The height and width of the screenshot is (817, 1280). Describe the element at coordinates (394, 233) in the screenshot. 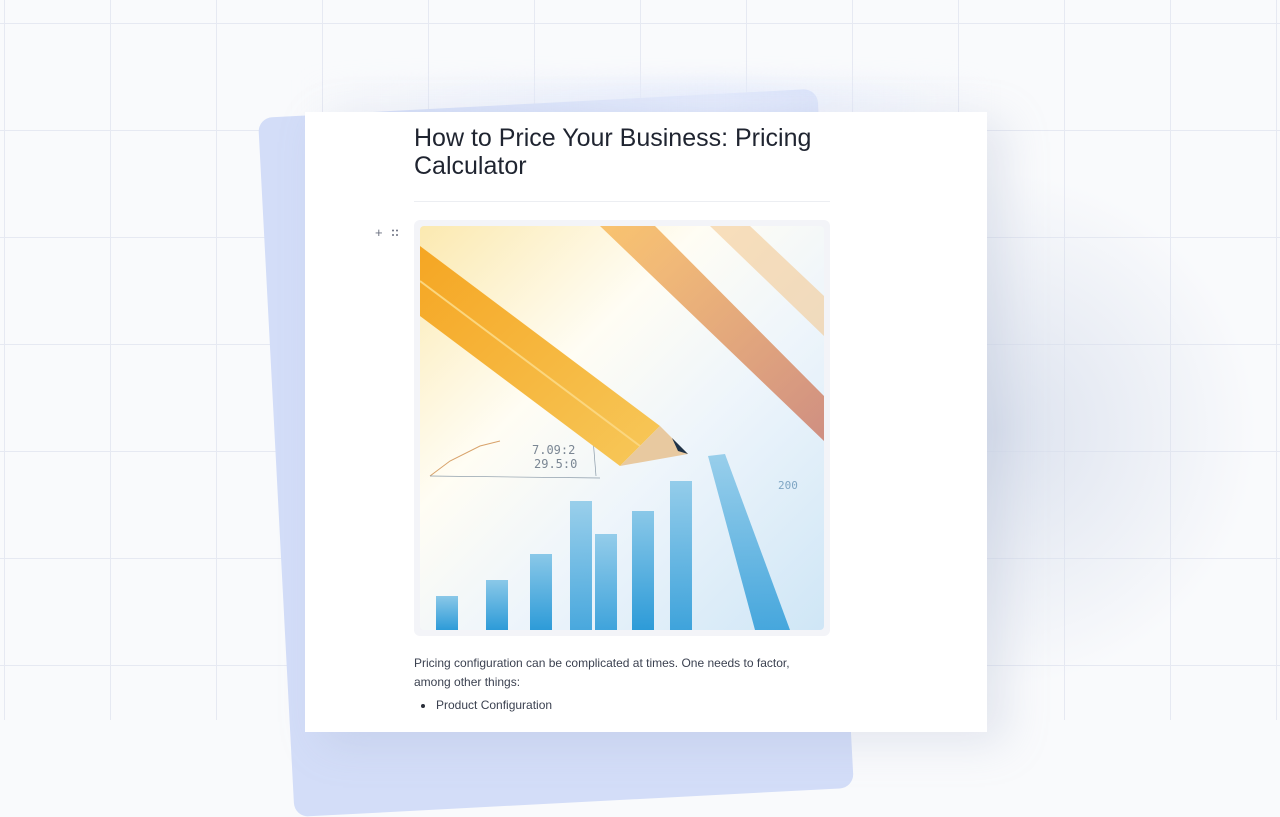

I see `drag-handle-icon` at that location.